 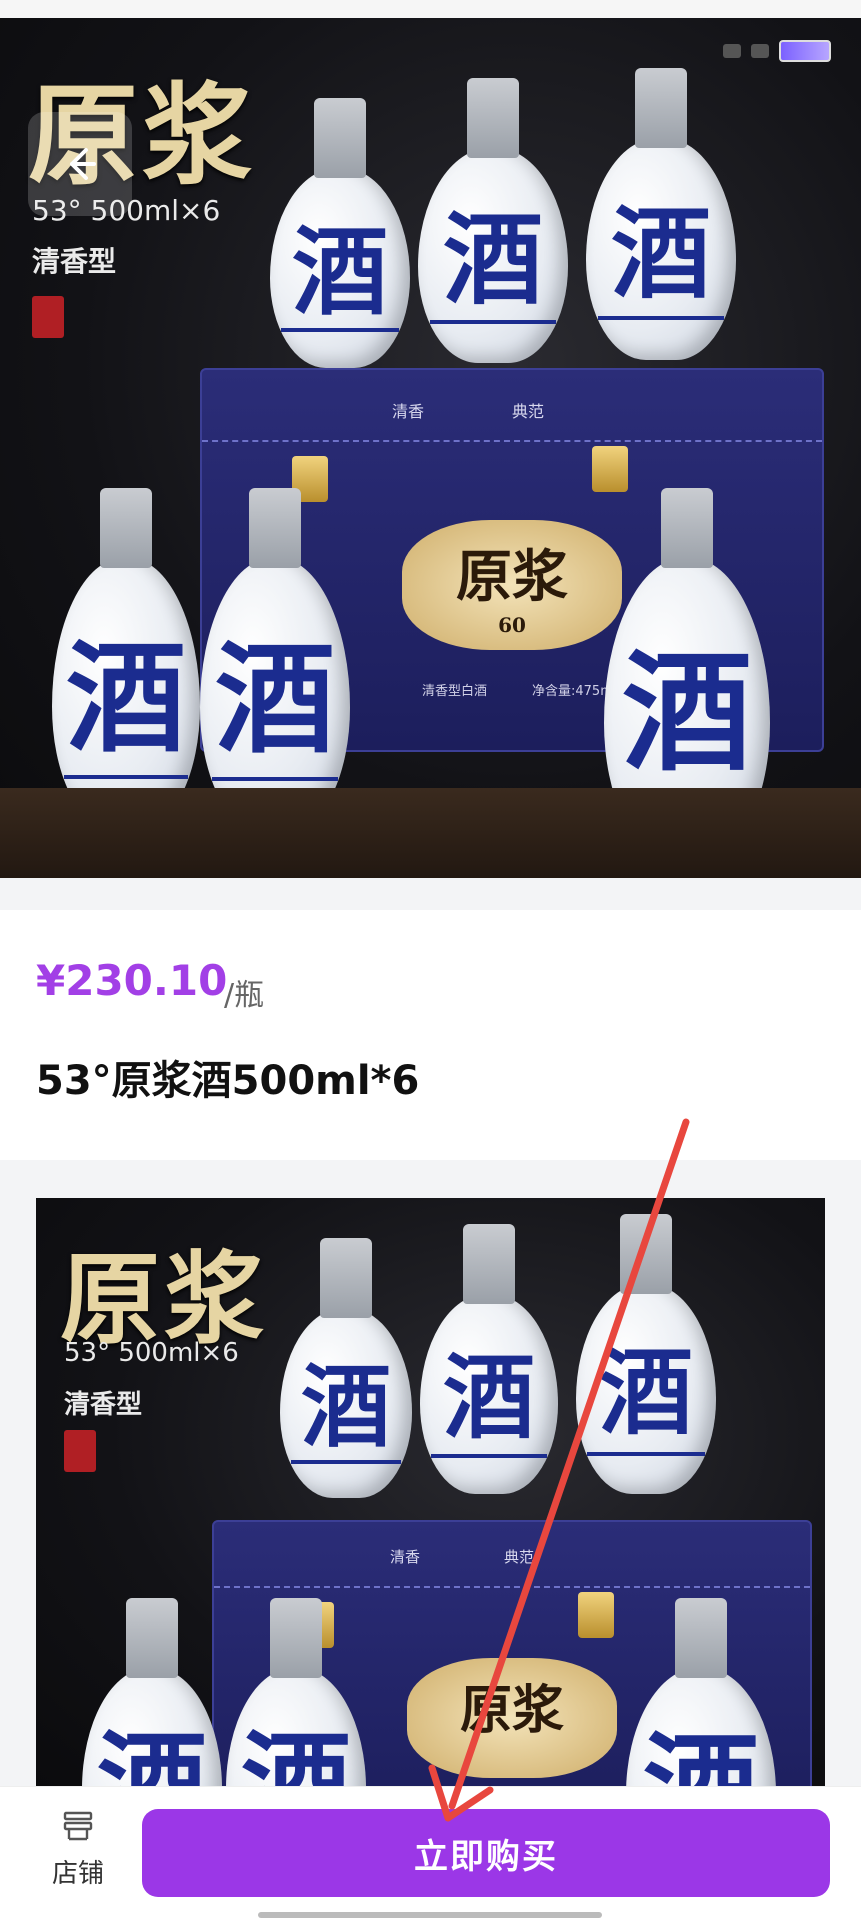 What do you see at coordinates (132, 980) in the screenshot?
I see `price: ¥230.10` at bounding box center [132, 980].